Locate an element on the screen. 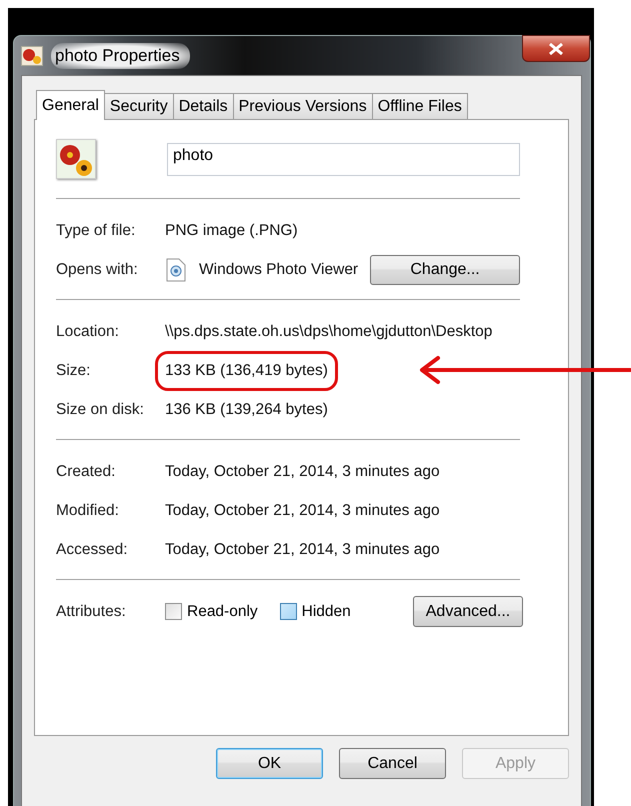 The image size is (631, 806). field-value: 136 KB (139,264 bytes) is located at coordinates (246, 409).